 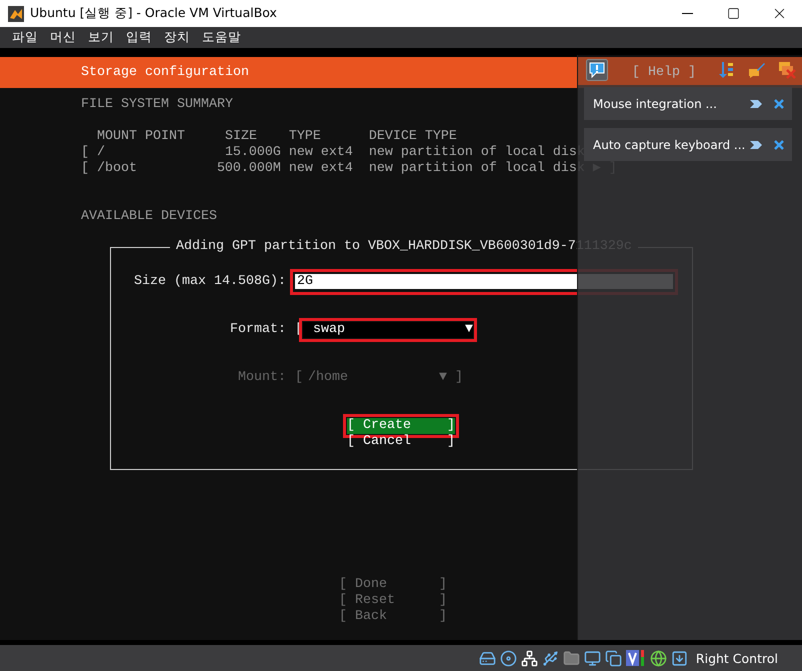 What do you see at coordinates (658, 658) in the screenshot?
I see `globe-icon` at bounding box center [658, 658].